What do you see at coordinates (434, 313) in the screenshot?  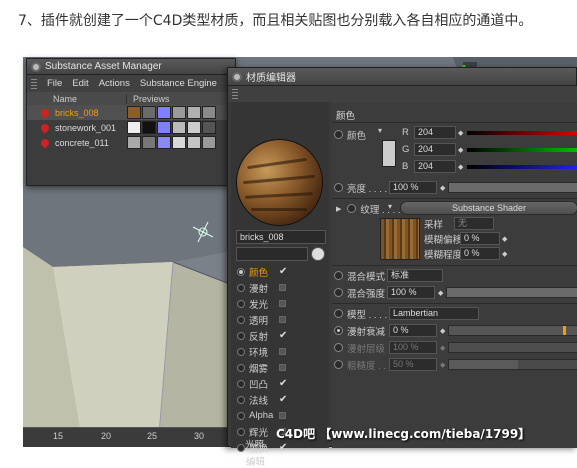 I see `model-select: Lambertian` at bounding box center [434, 313].